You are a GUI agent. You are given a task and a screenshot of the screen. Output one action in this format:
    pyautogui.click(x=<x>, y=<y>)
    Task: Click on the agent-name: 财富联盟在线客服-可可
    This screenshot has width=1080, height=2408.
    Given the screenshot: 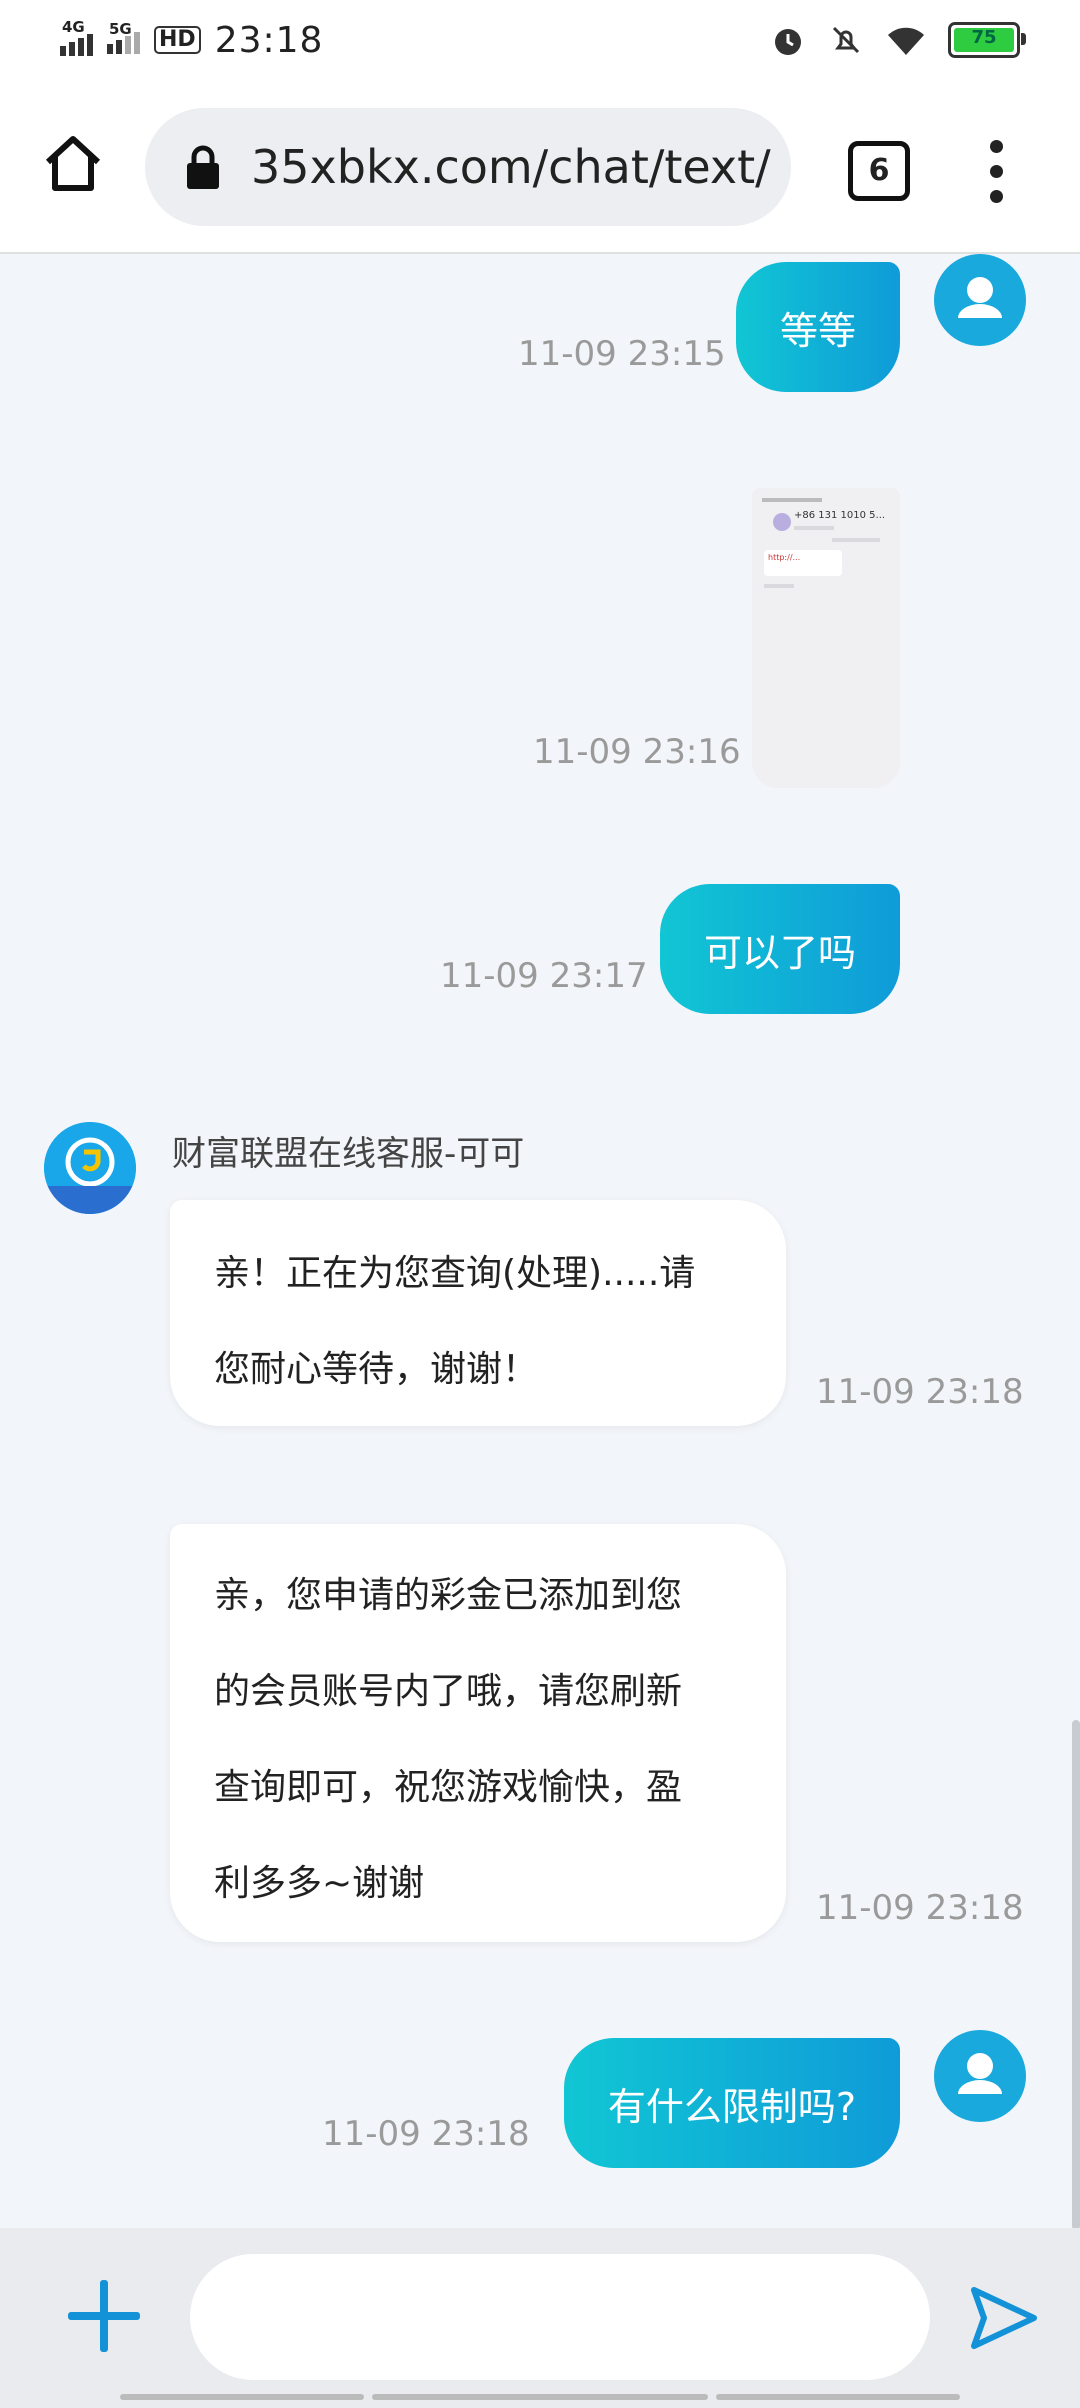 What is the action you would take?
    pyautogui.click(x=348, y=1154)
    